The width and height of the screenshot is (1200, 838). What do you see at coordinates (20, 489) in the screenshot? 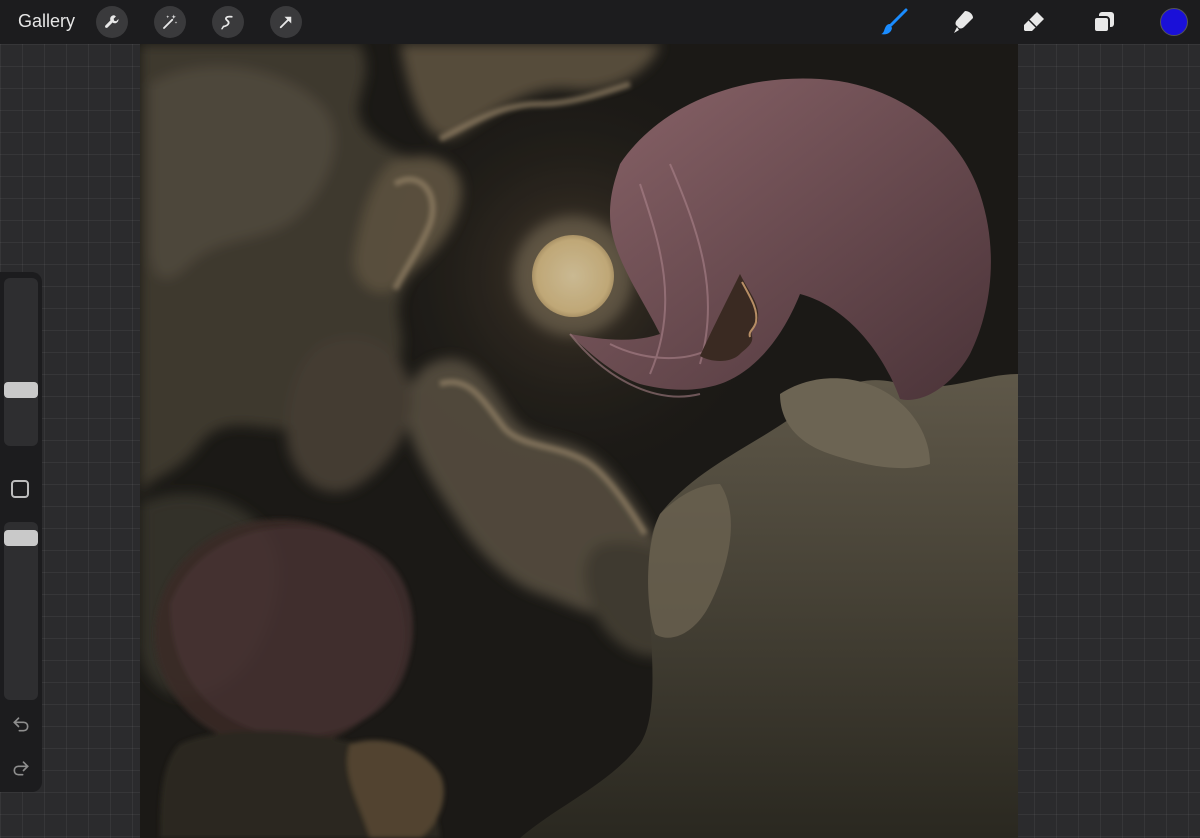
I see `modify-square-icon` at bounding box center [20, 489].